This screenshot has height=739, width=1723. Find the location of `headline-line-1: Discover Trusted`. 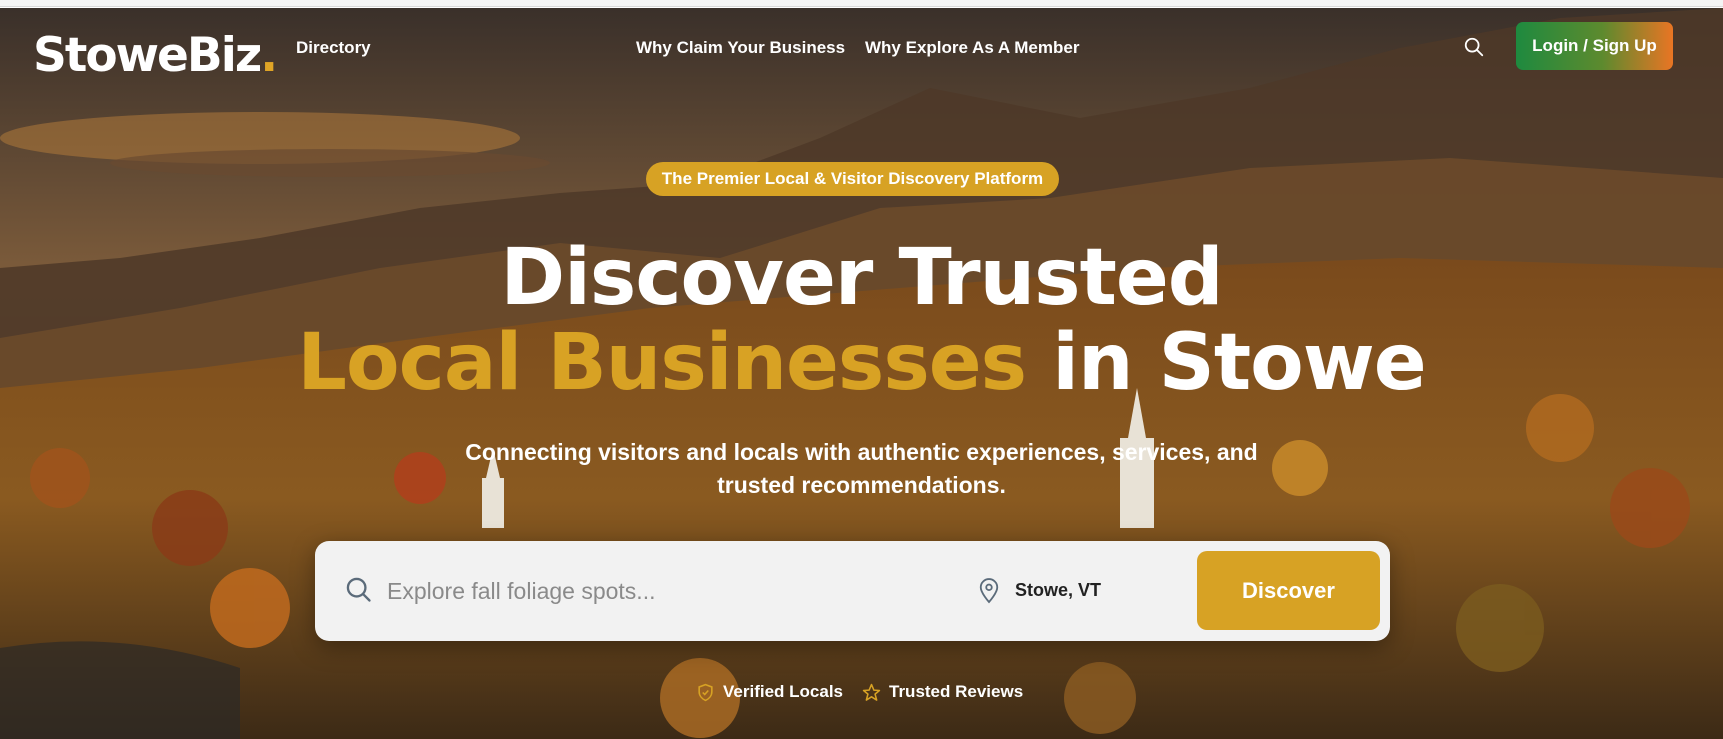

headline-line-1: Discover Trusted is located at coordinates (861, 278).